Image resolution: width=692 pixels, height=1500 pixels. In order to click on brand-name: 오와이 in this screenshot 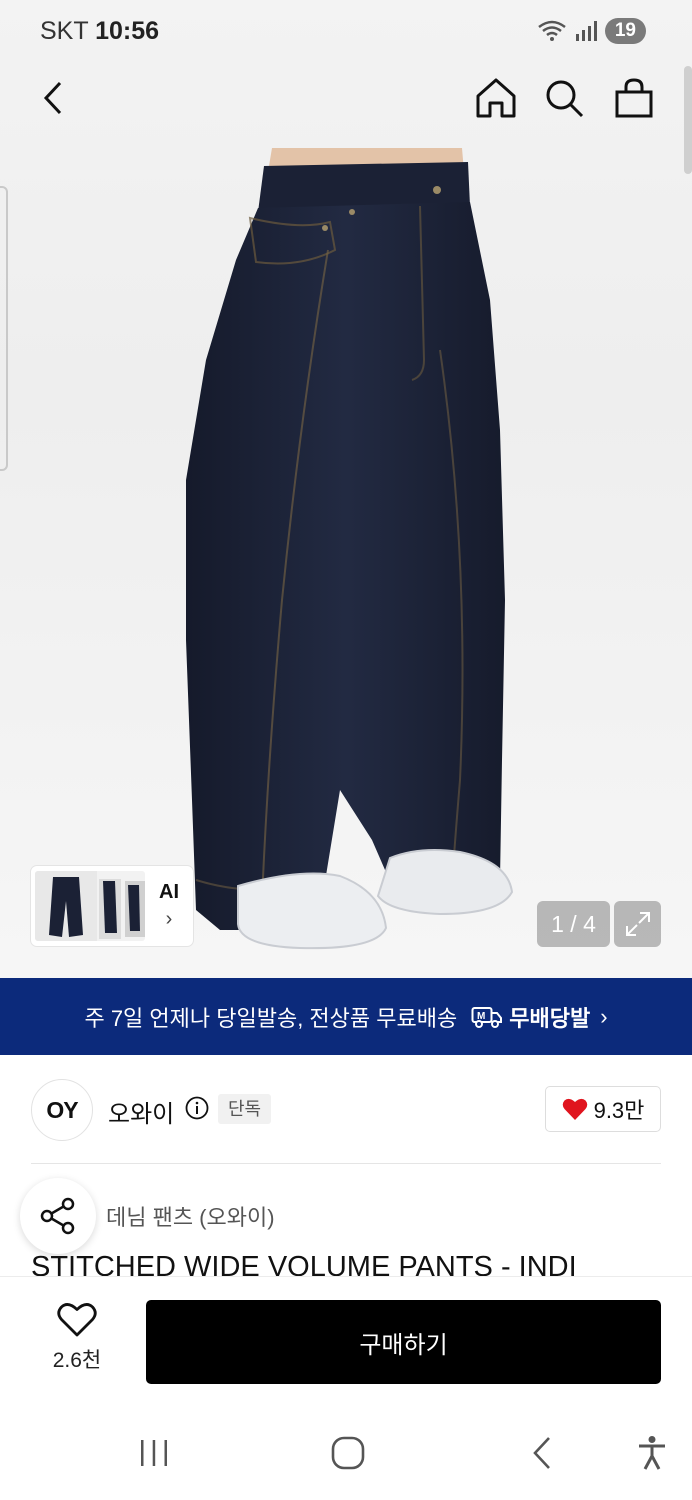, I will do `click(141, 1111)`.